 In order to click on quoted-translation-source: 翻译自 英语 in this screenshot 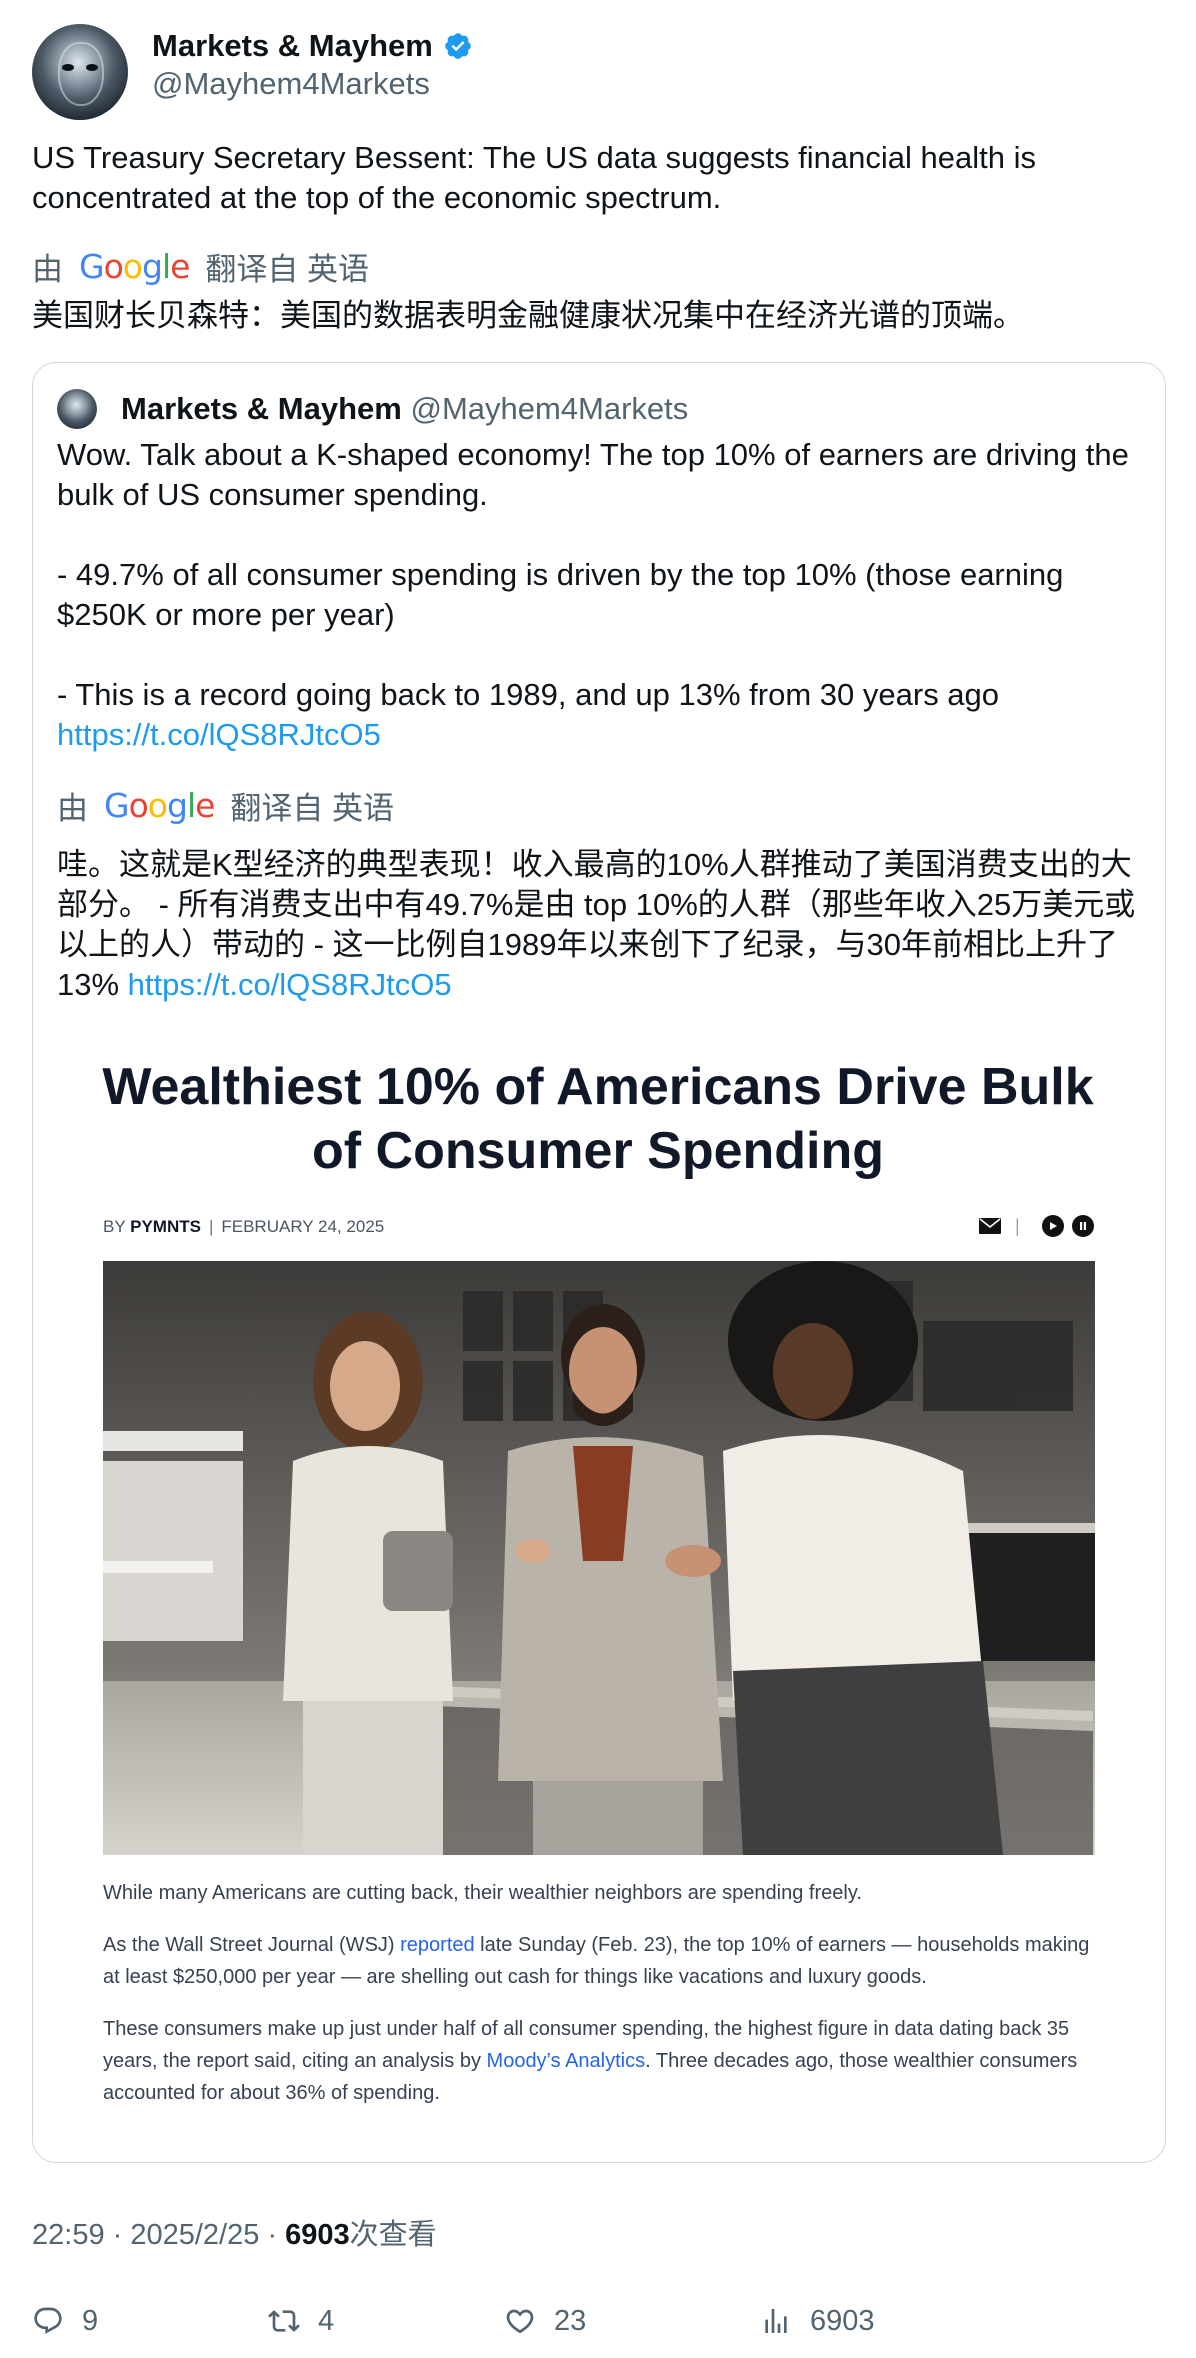, I will do `click(312, 808)`.